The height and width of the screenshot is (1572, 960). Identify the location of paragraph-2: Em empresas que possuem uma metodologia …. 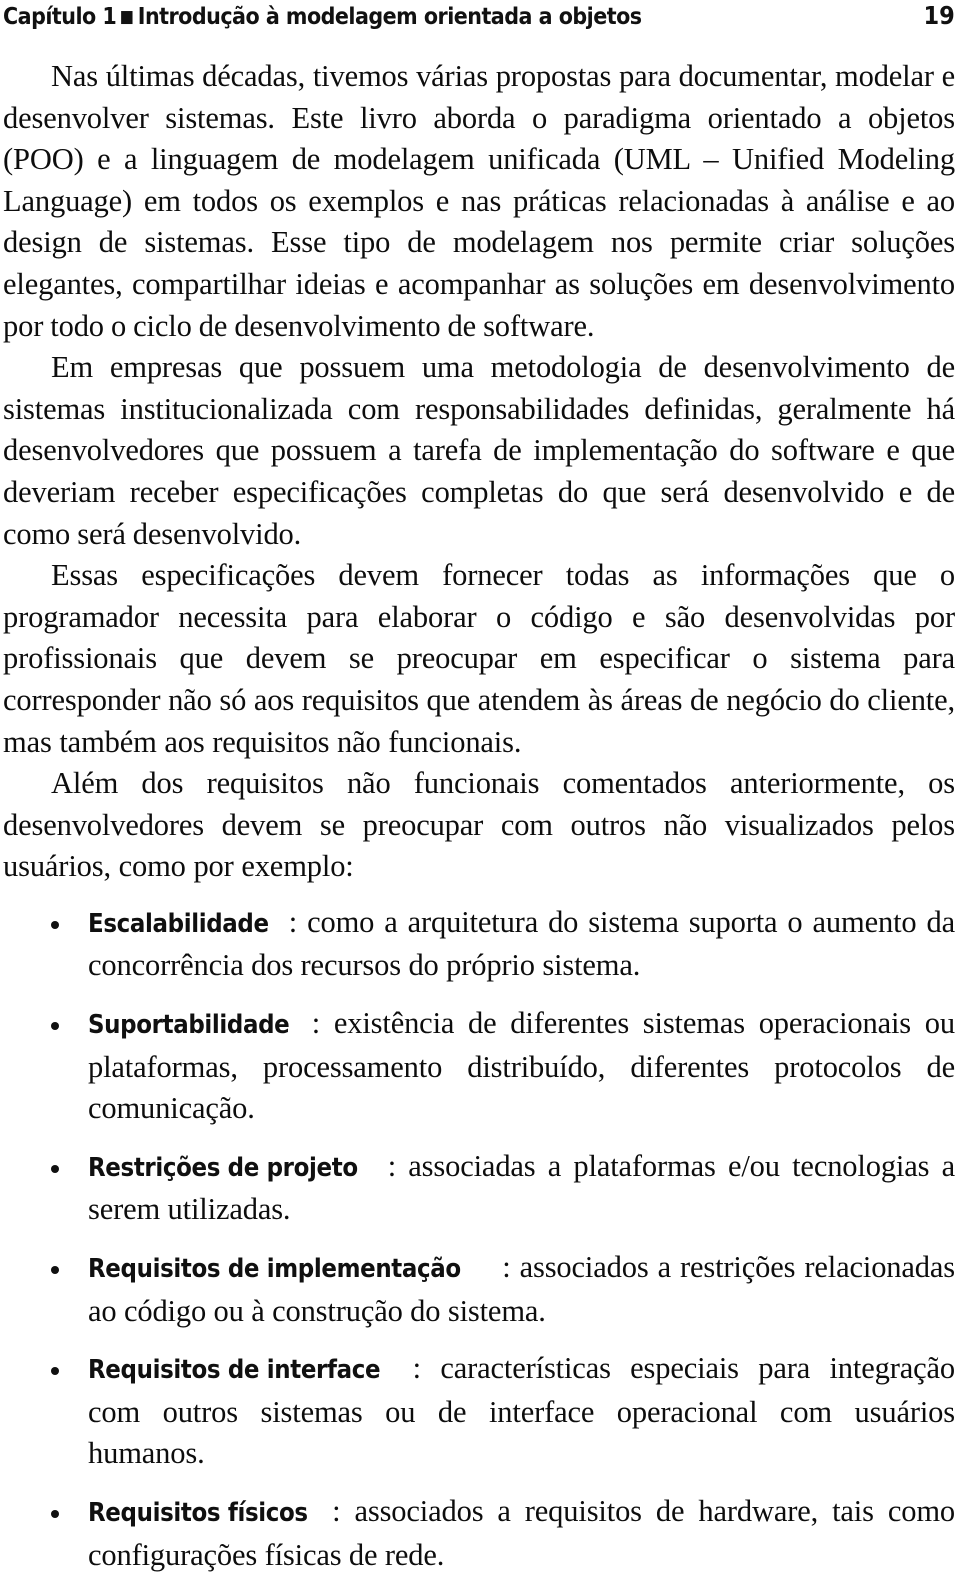
(479, 450).